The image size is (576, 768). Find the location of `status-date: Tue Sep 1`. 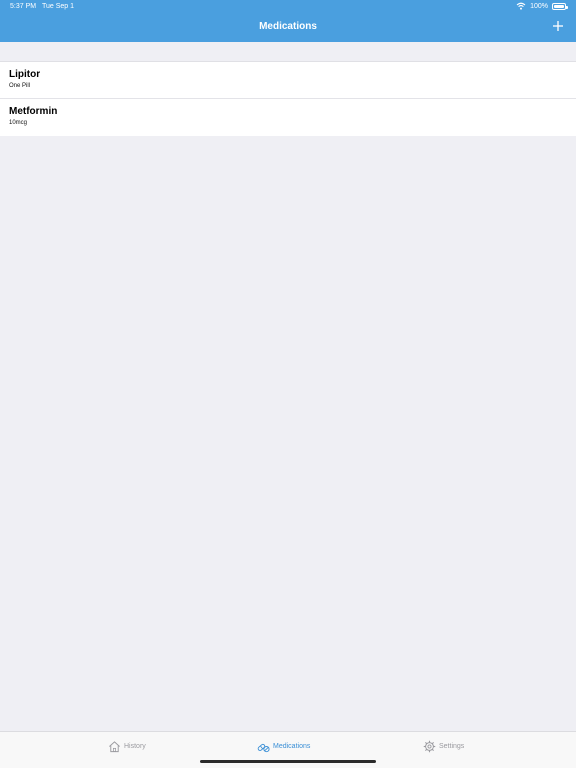

status-date: Tue Sep 1 is located at coordinates (58, 6).